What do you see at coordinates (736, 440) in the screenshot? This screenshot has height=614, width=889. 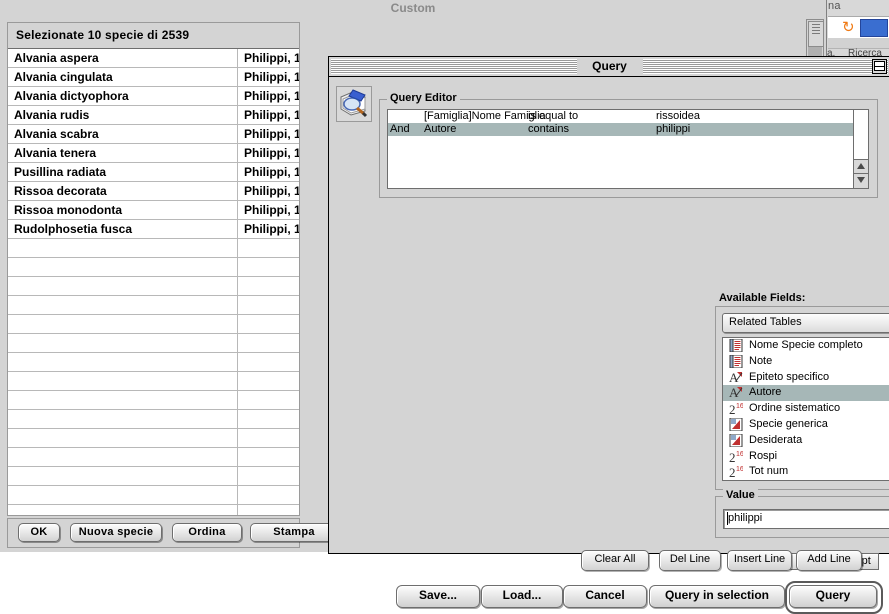 I see `boolean-field-icon` at bounding box center [736, 440].